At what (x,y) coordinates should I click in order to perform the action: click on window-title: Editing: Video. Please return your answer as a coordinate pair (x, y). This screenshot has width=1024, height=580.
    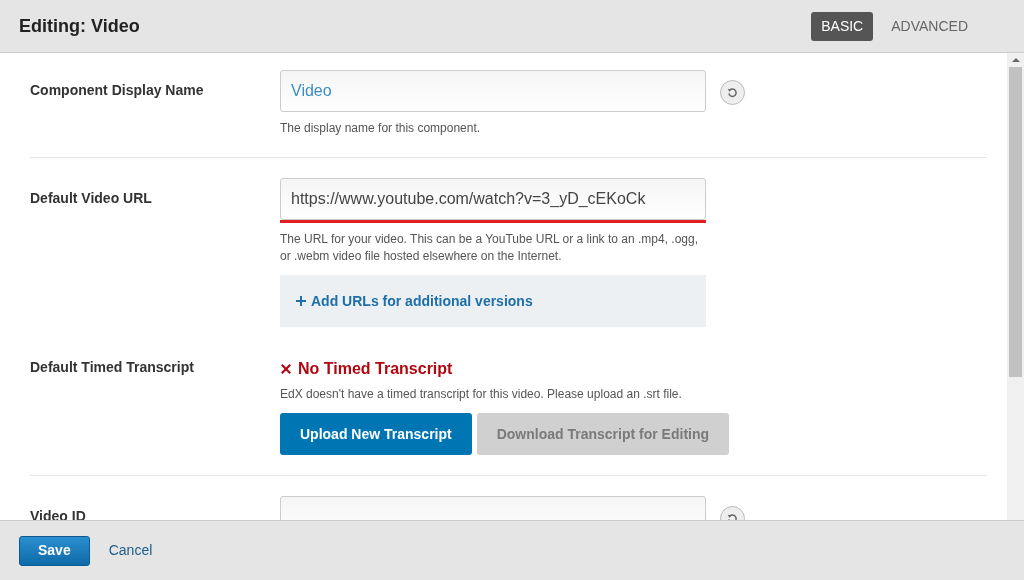
    Looking at the image, I should click on (80, 26).